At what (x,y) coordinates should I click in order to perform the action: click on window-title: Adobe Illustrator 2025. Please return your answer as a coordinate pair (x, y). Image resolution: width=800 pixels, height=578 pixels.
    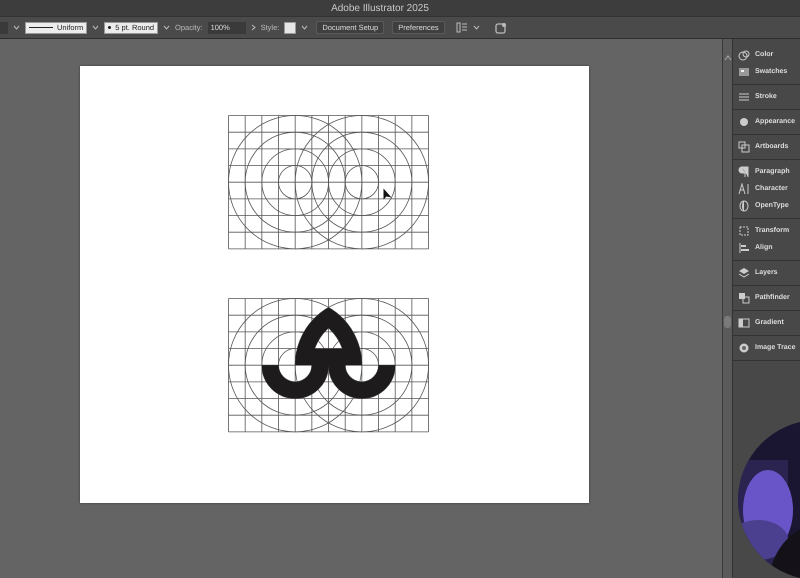
    Looking at the image, I should click on (380, 8).